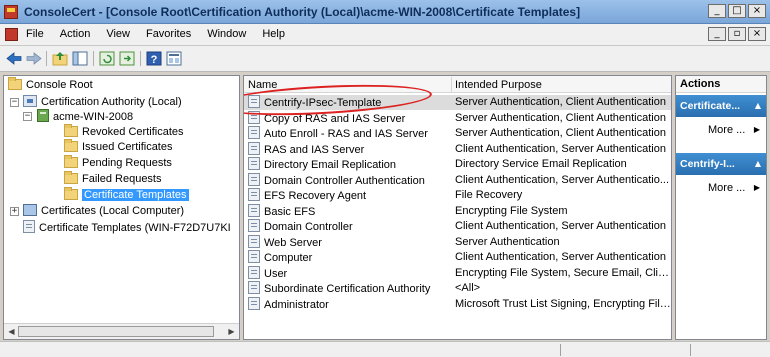 This screenshot has height=357, width=770. What do you see at coordinates (126, 194) in the screenshot?
I see `tree-item-certificate-templates: Certificate Templates` at bounding box center [126, 194].